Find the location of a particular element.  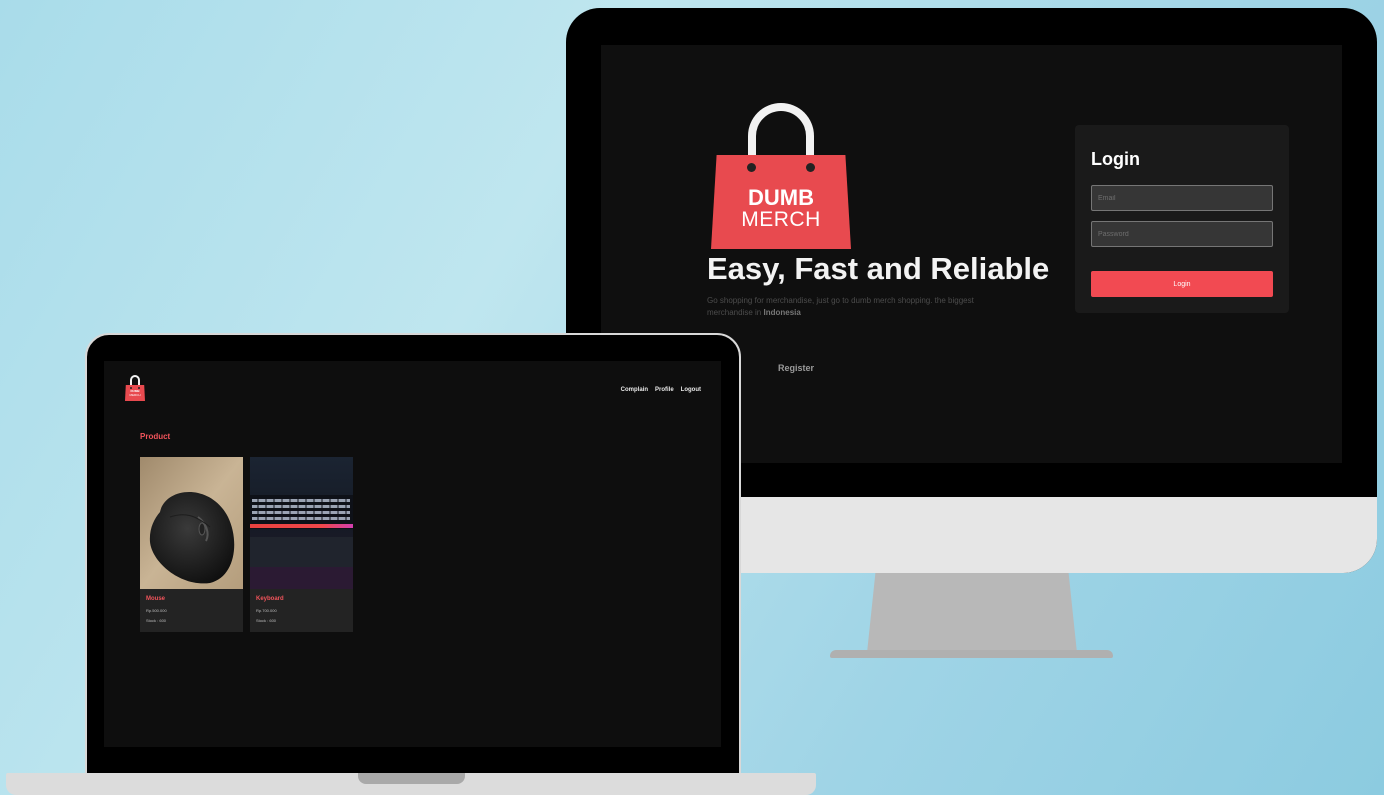

product-name: Keyboard is located at coordinates (270, 599).